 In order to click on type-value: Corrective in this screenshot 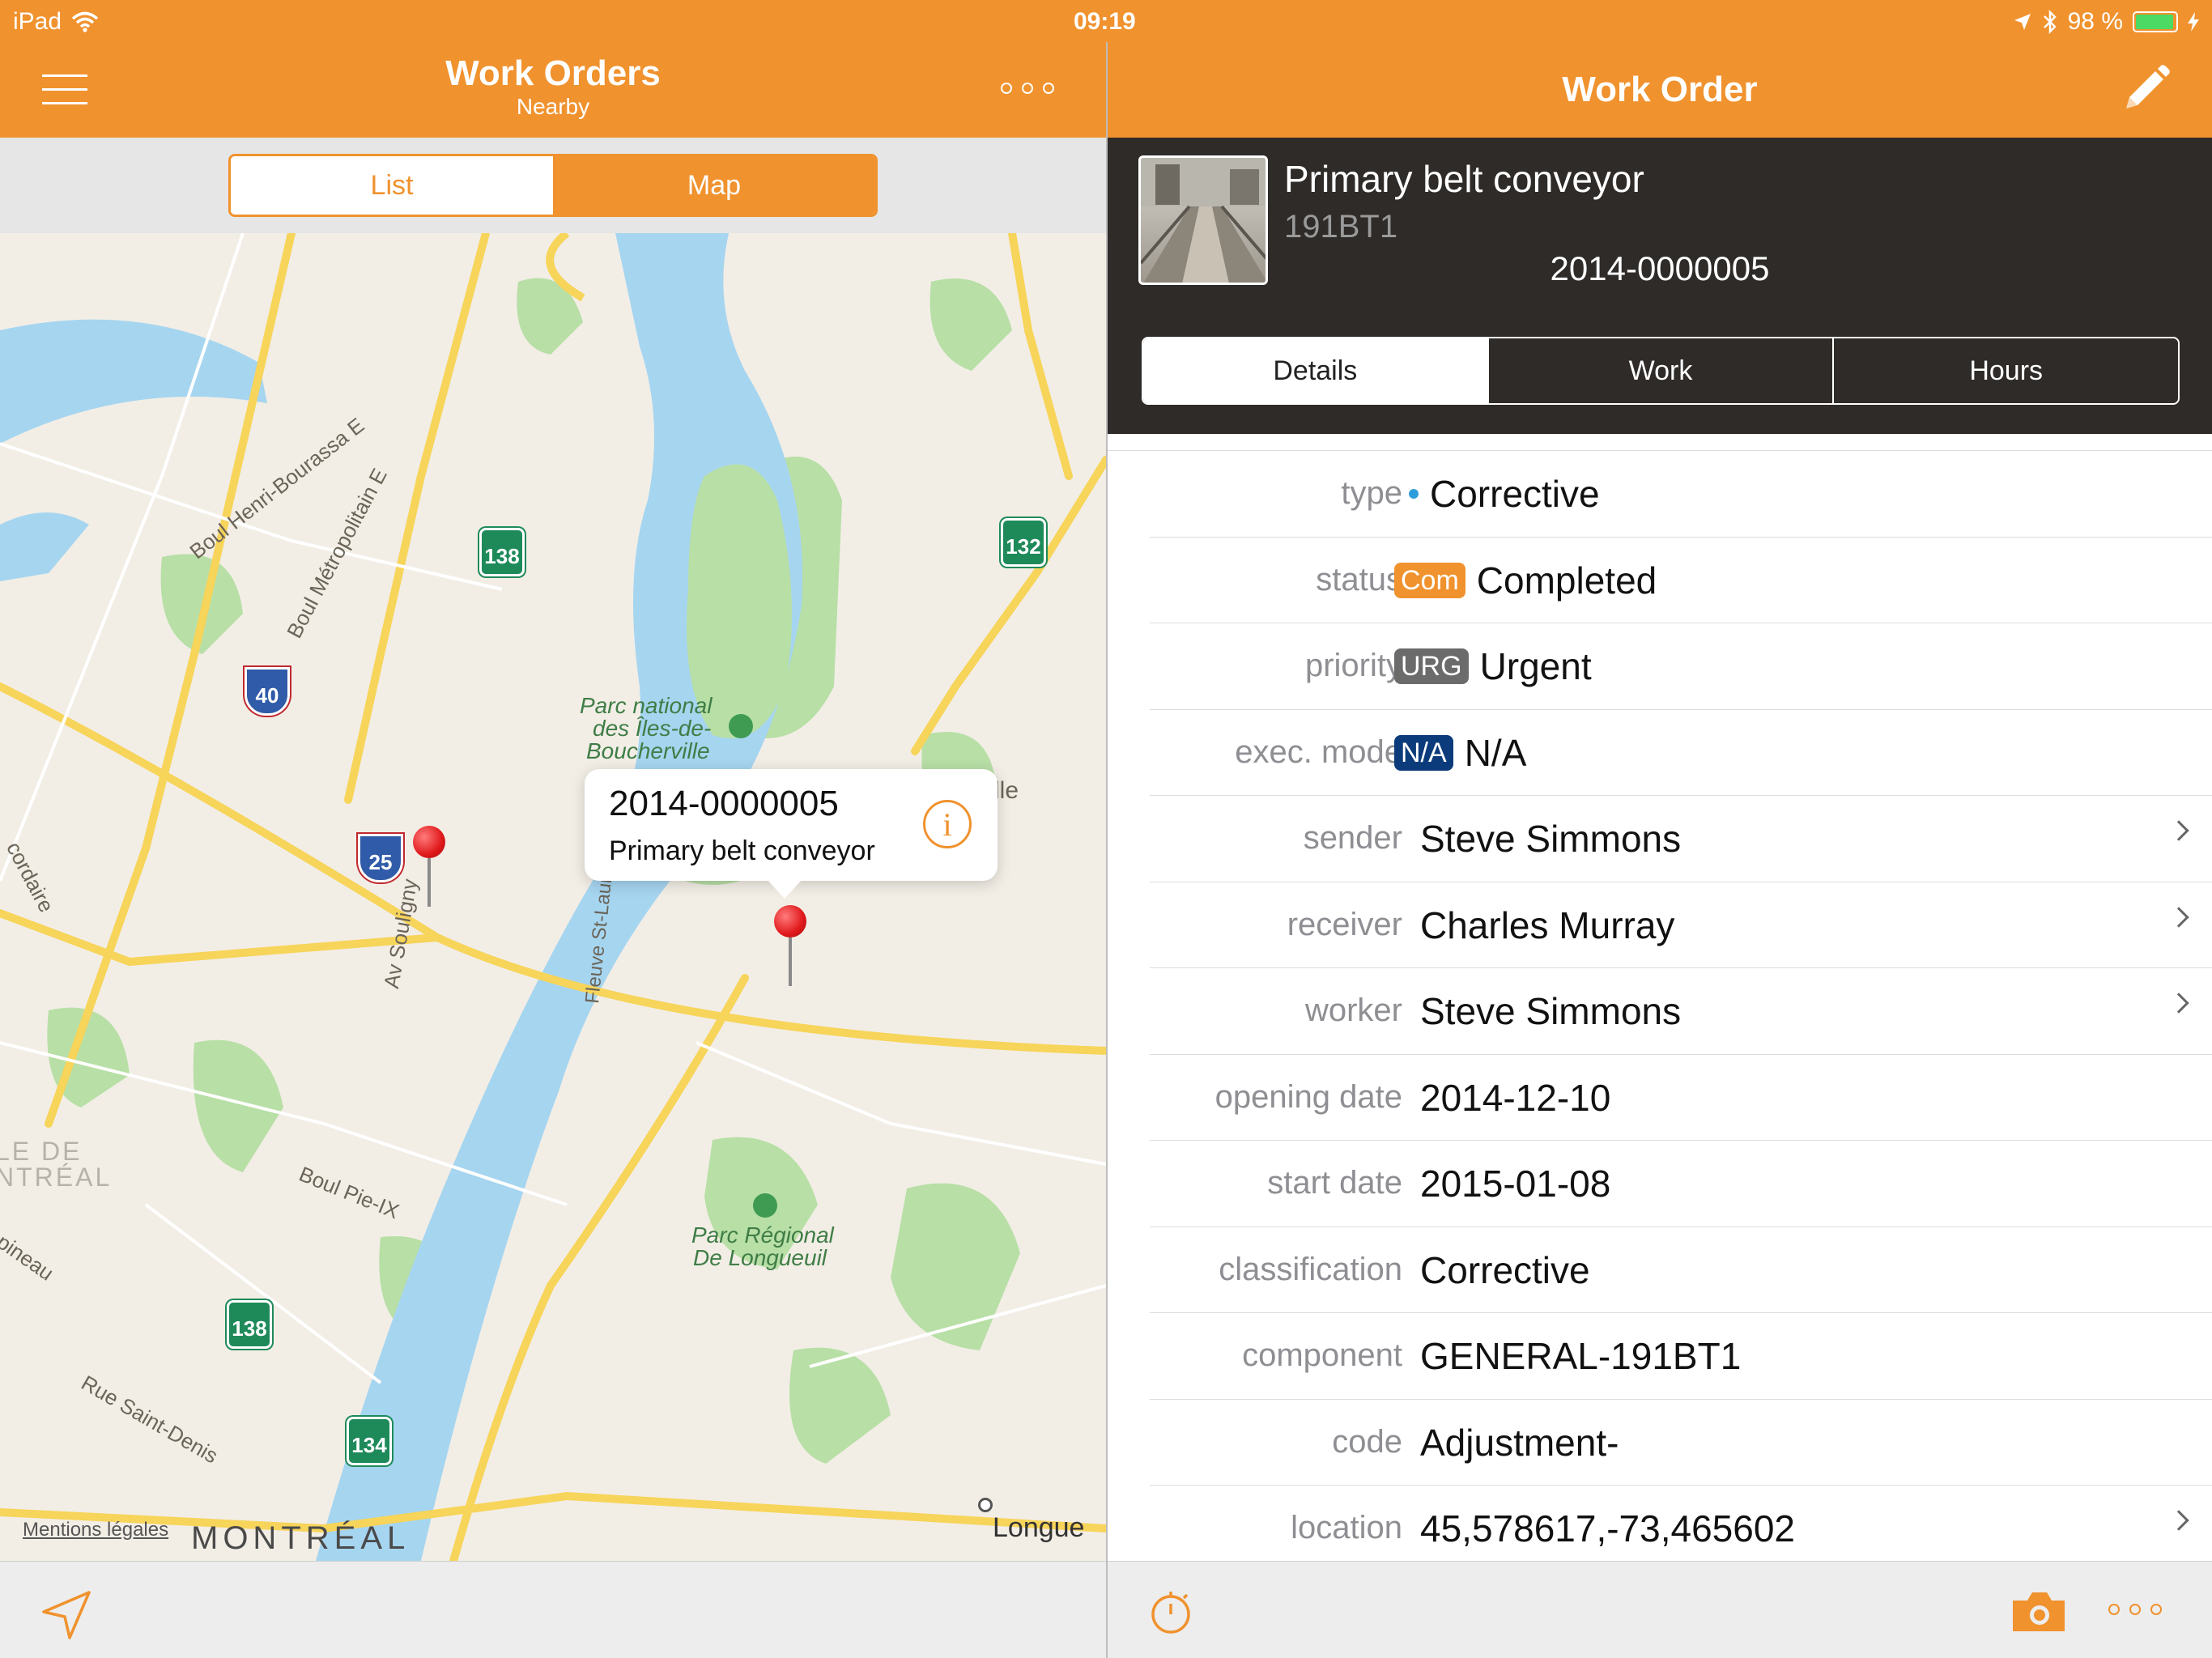, I will do `click(1515, 494)`.